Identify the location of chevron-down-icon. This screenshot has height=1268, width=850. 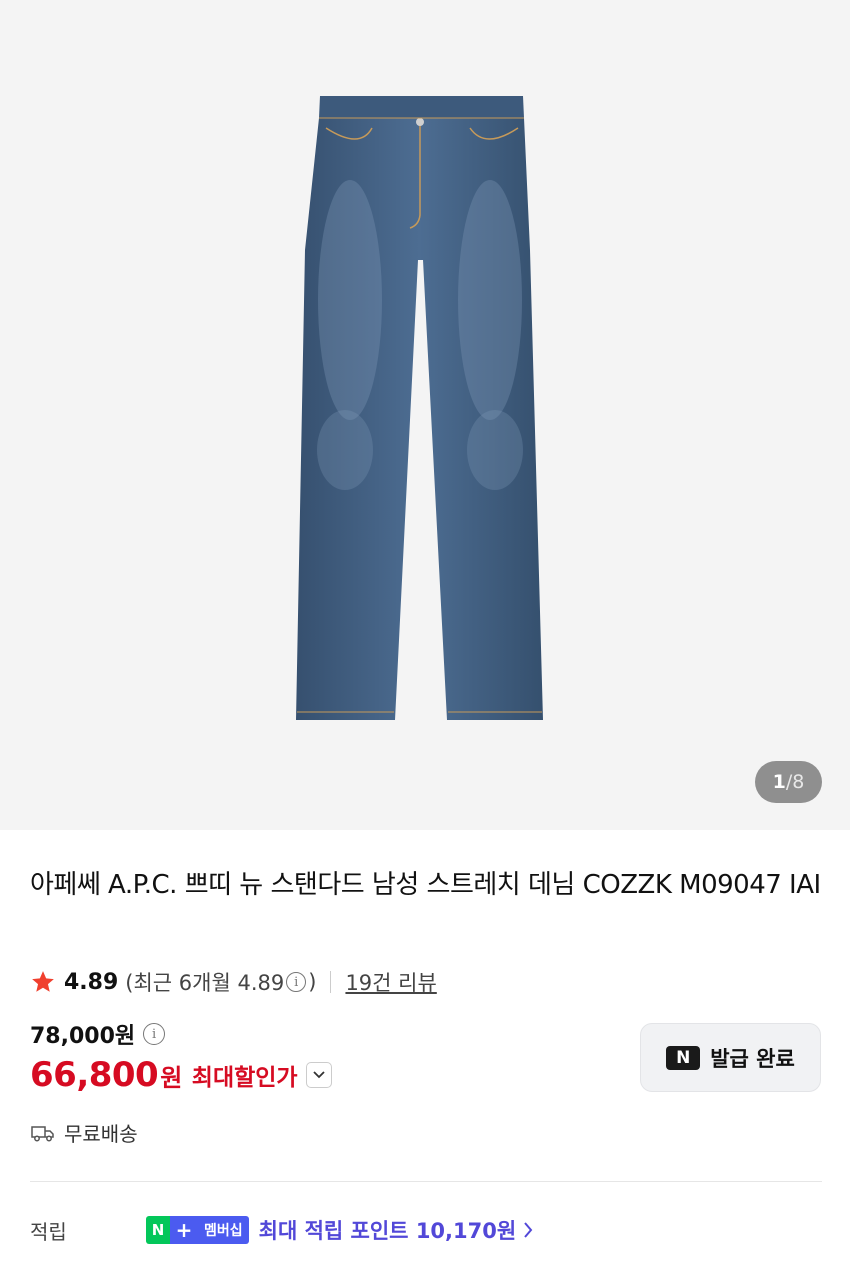
(318, 1075).